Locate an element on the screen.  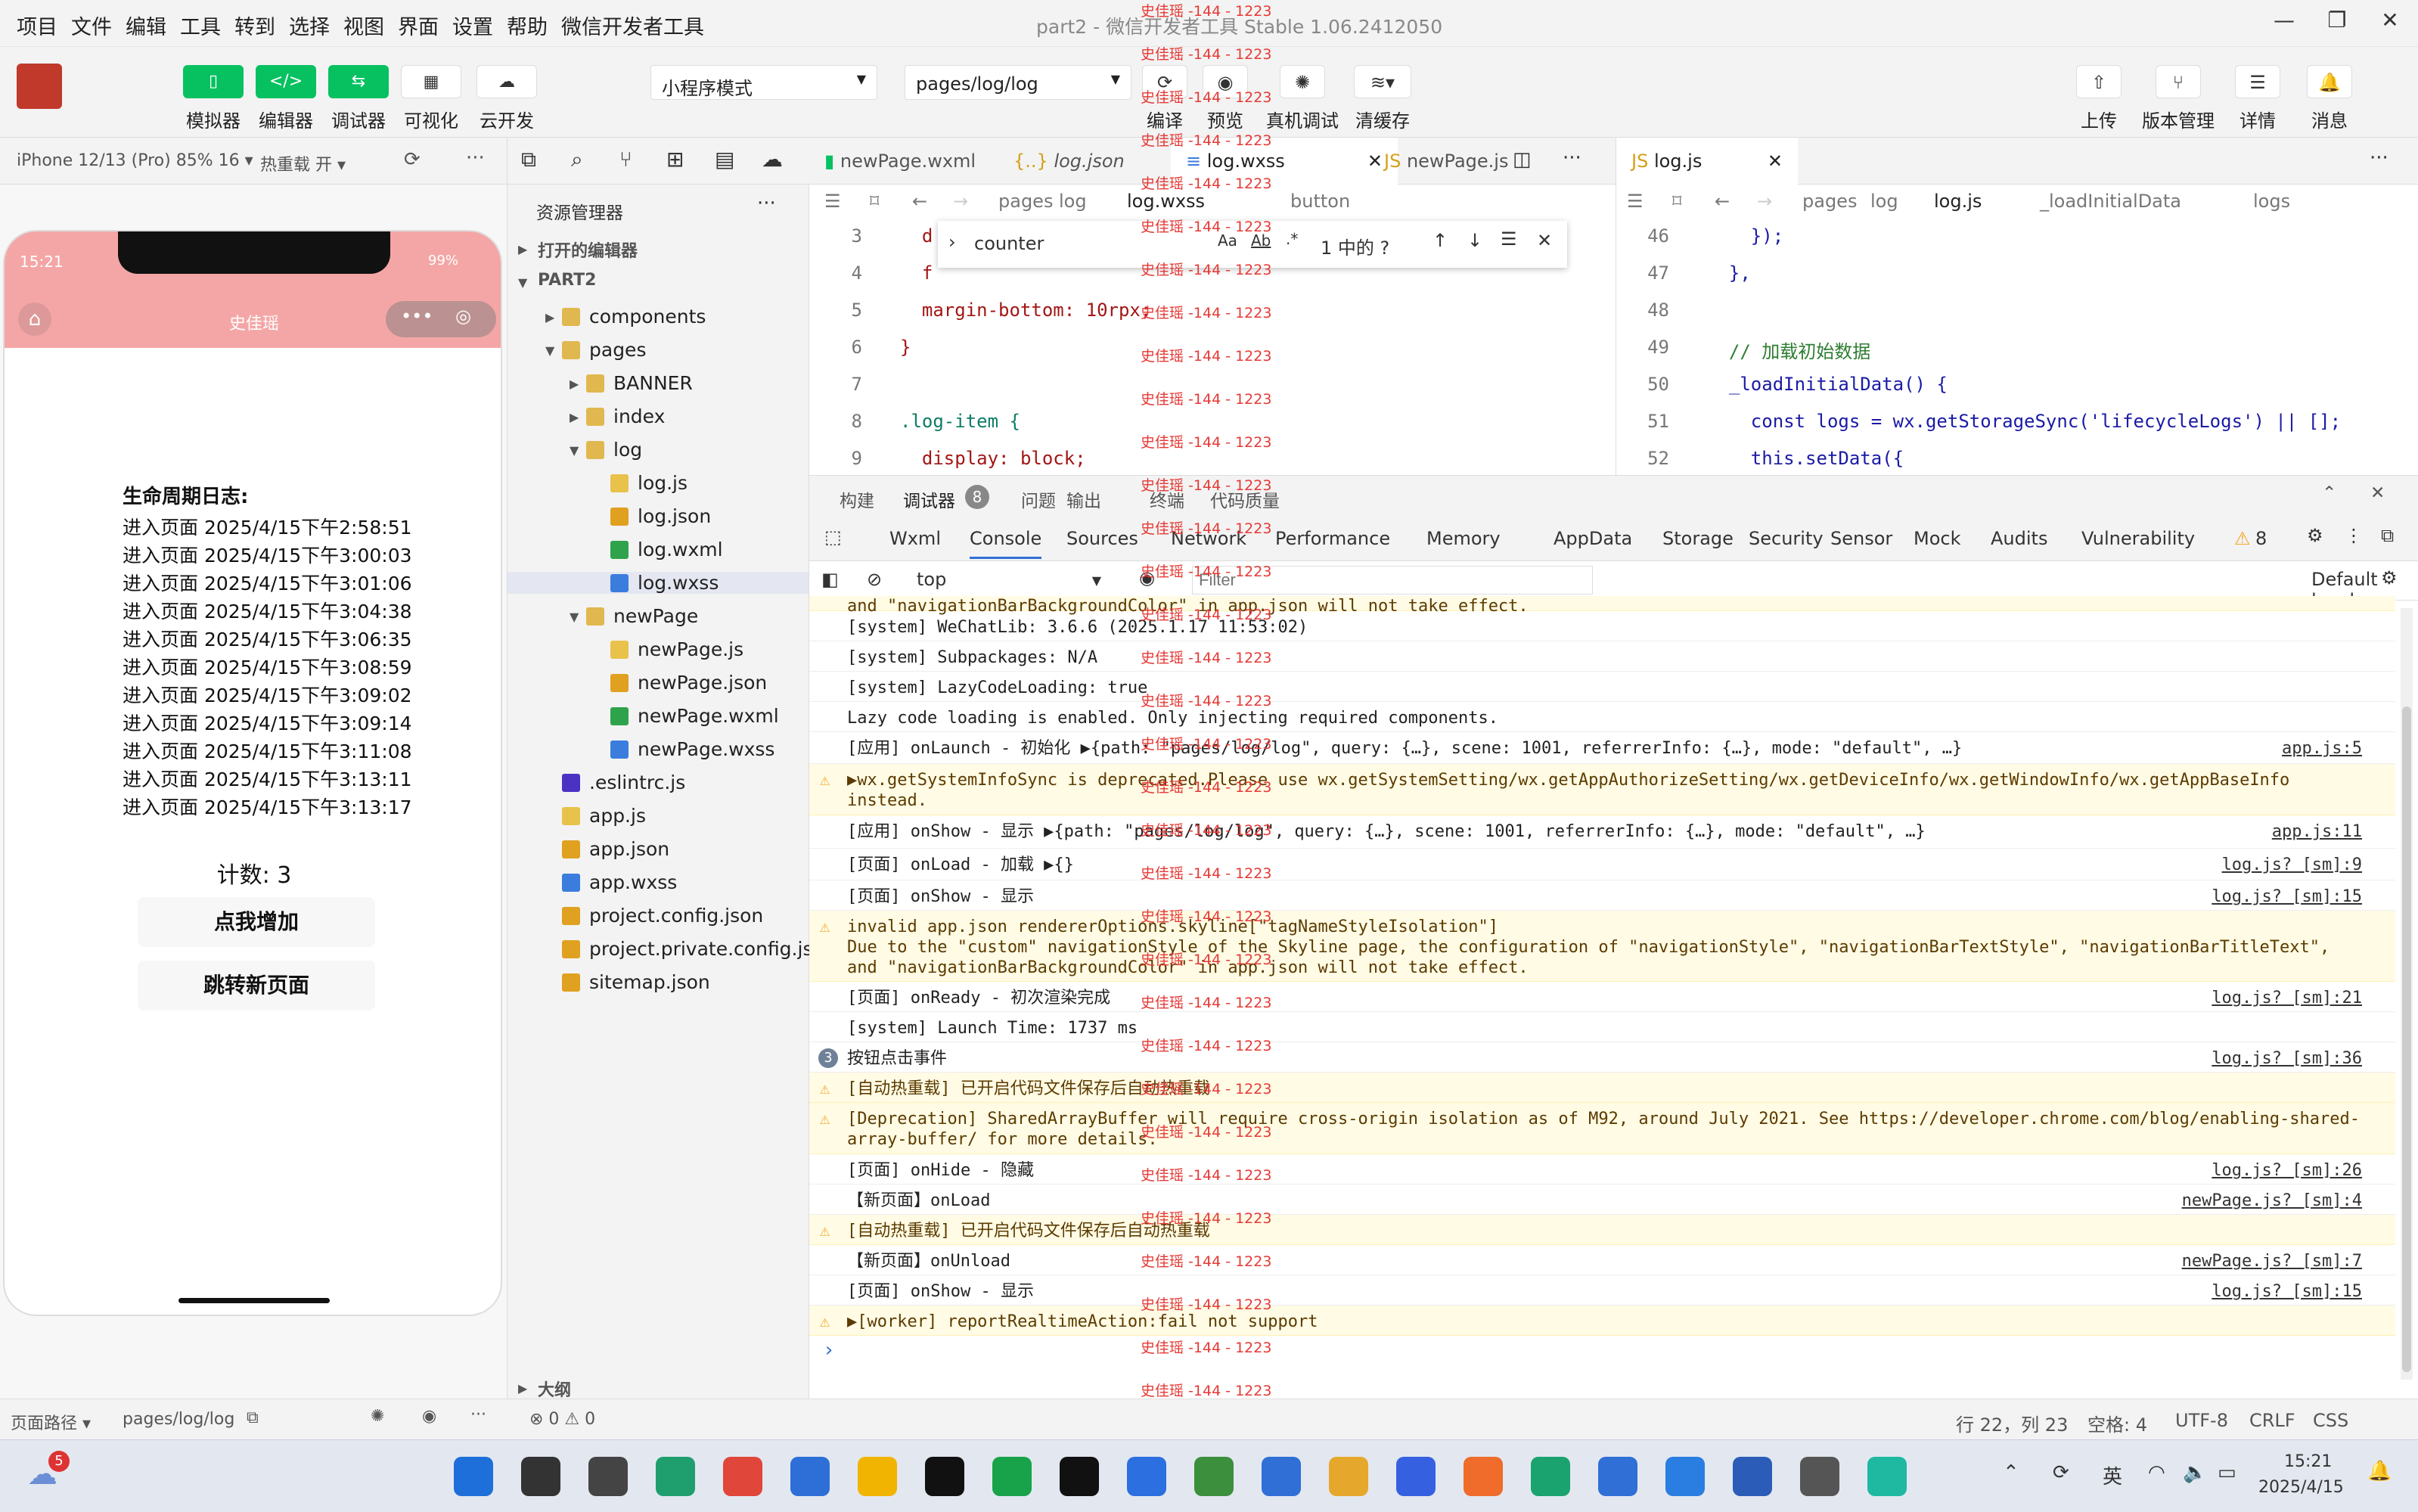
language-mode: CSS is located at coordinates (2330, 1420).